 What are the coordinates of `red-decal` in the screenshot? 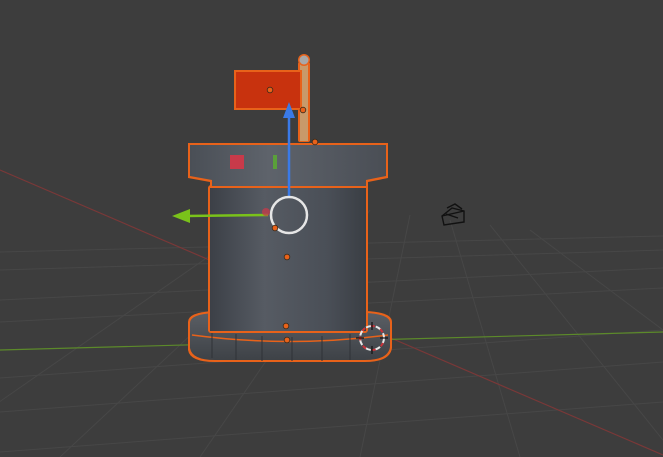 It's located at (237, 162).